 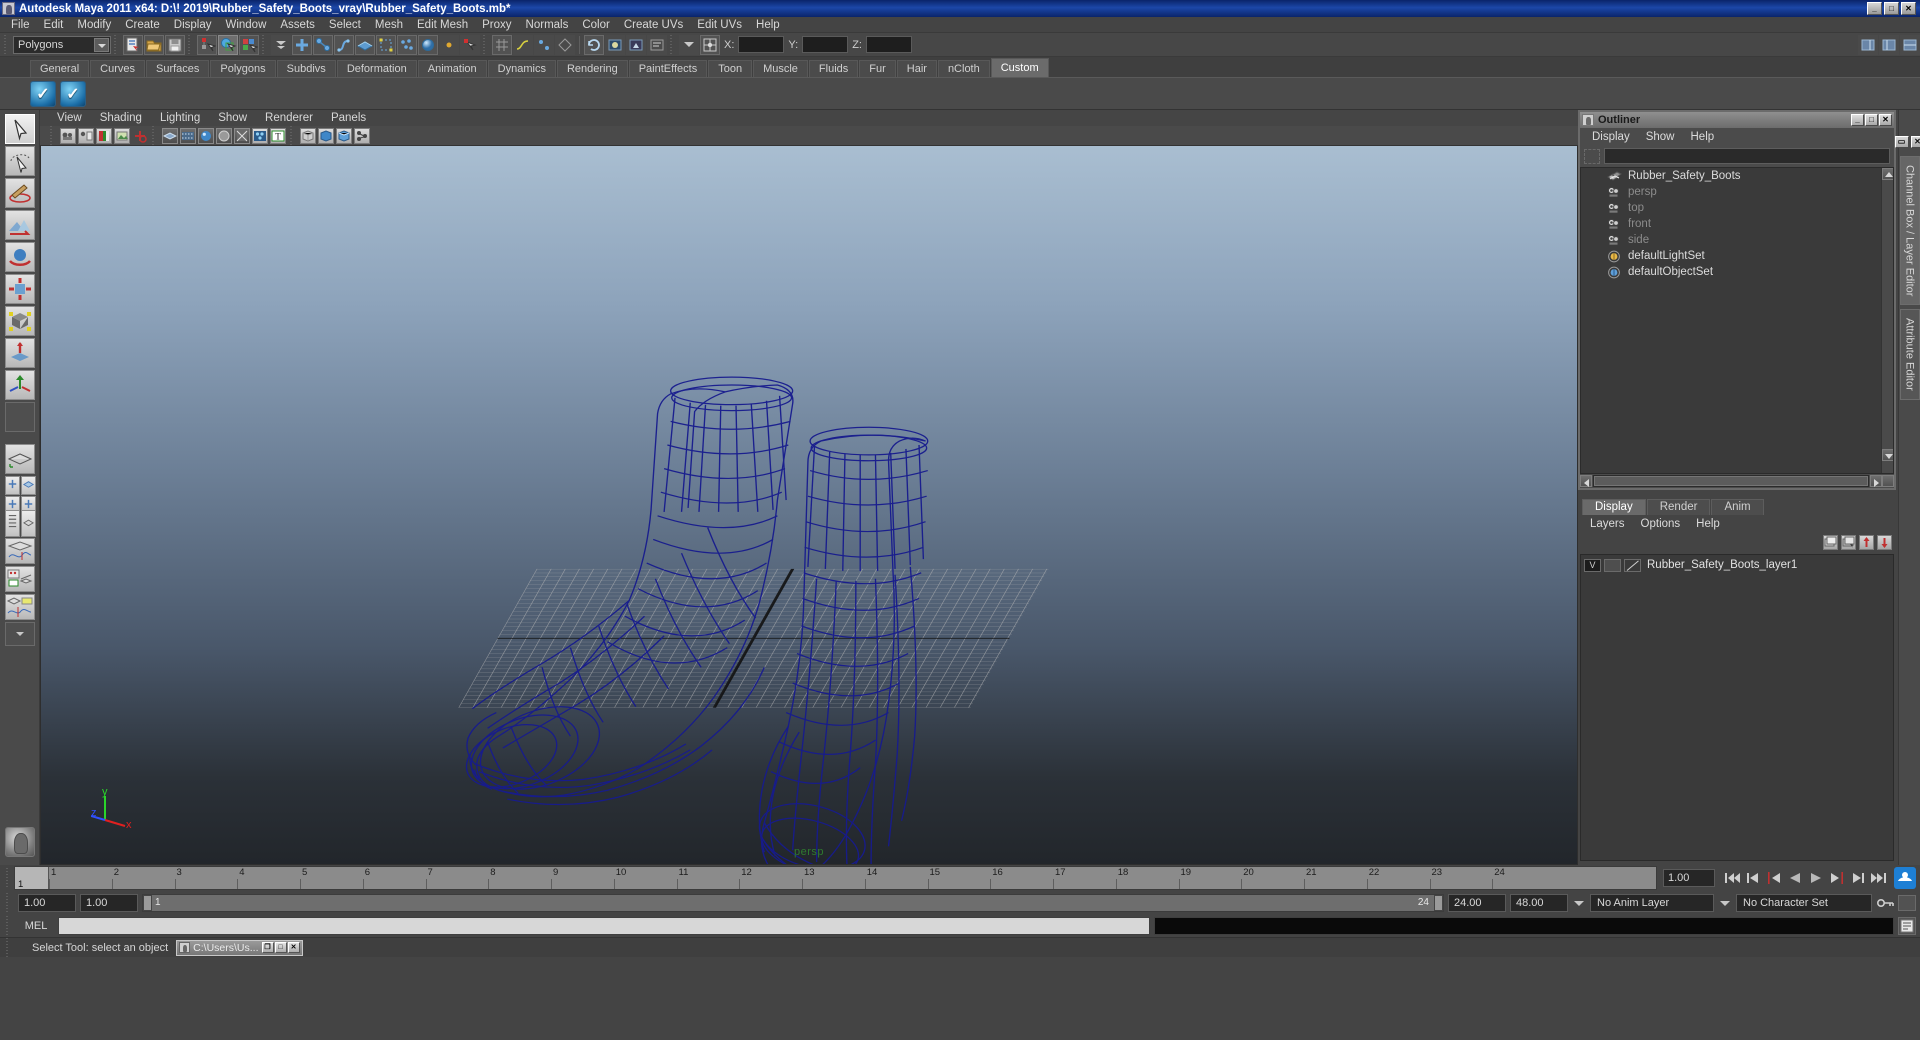 I want to click on save-scene-button, so click(x=175, y=44).